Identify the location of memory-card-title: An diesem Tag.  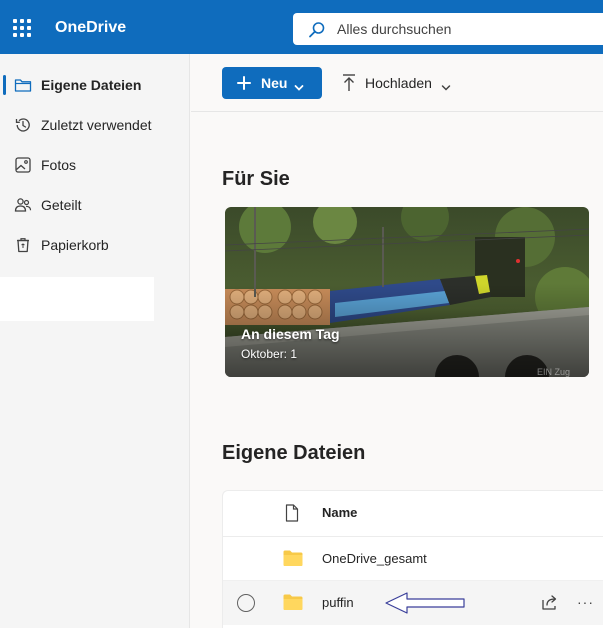
(290, 334).